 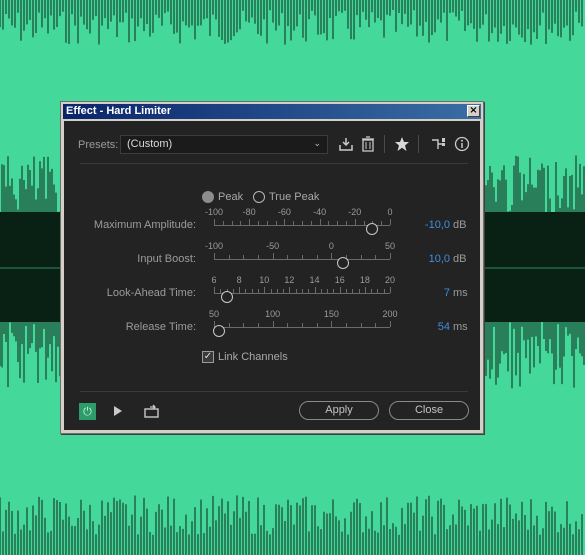 What do you see at coordinates (118, 411) in the screenshot?
I see `play-icon` at bounding box center [118, 411].